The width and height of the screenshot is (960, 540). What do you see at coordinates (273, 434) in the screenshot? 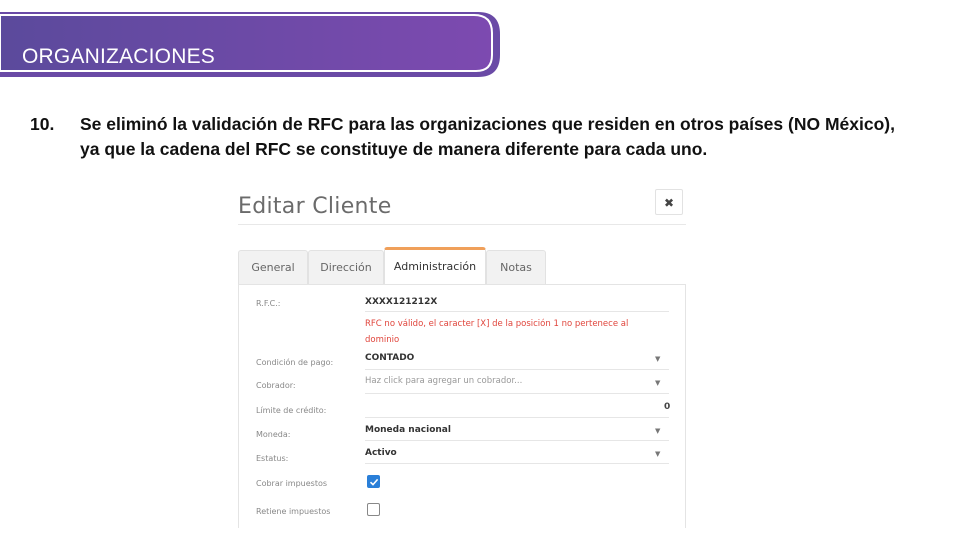
I see `moneda-label: Moneda:` at bounding box center [273, 434].